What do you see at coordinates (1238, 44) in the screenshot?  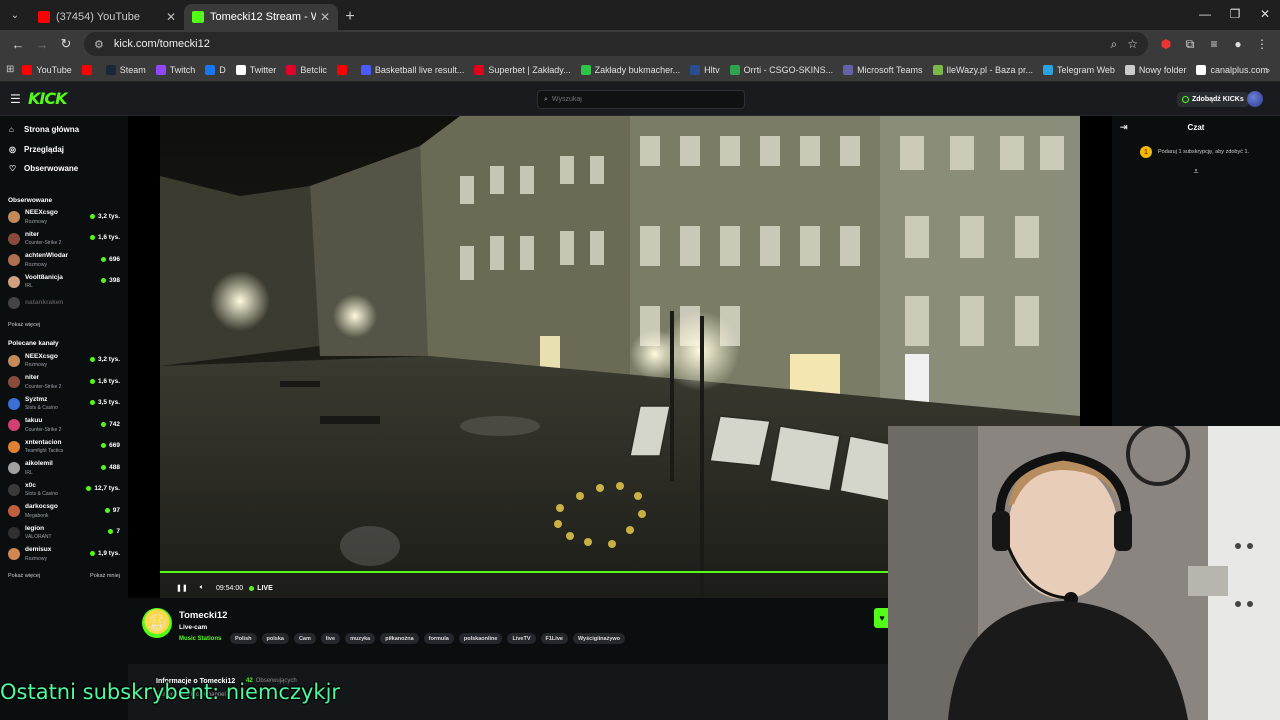 I see `profile-icon: ●` at bounding box center [1238, 44].